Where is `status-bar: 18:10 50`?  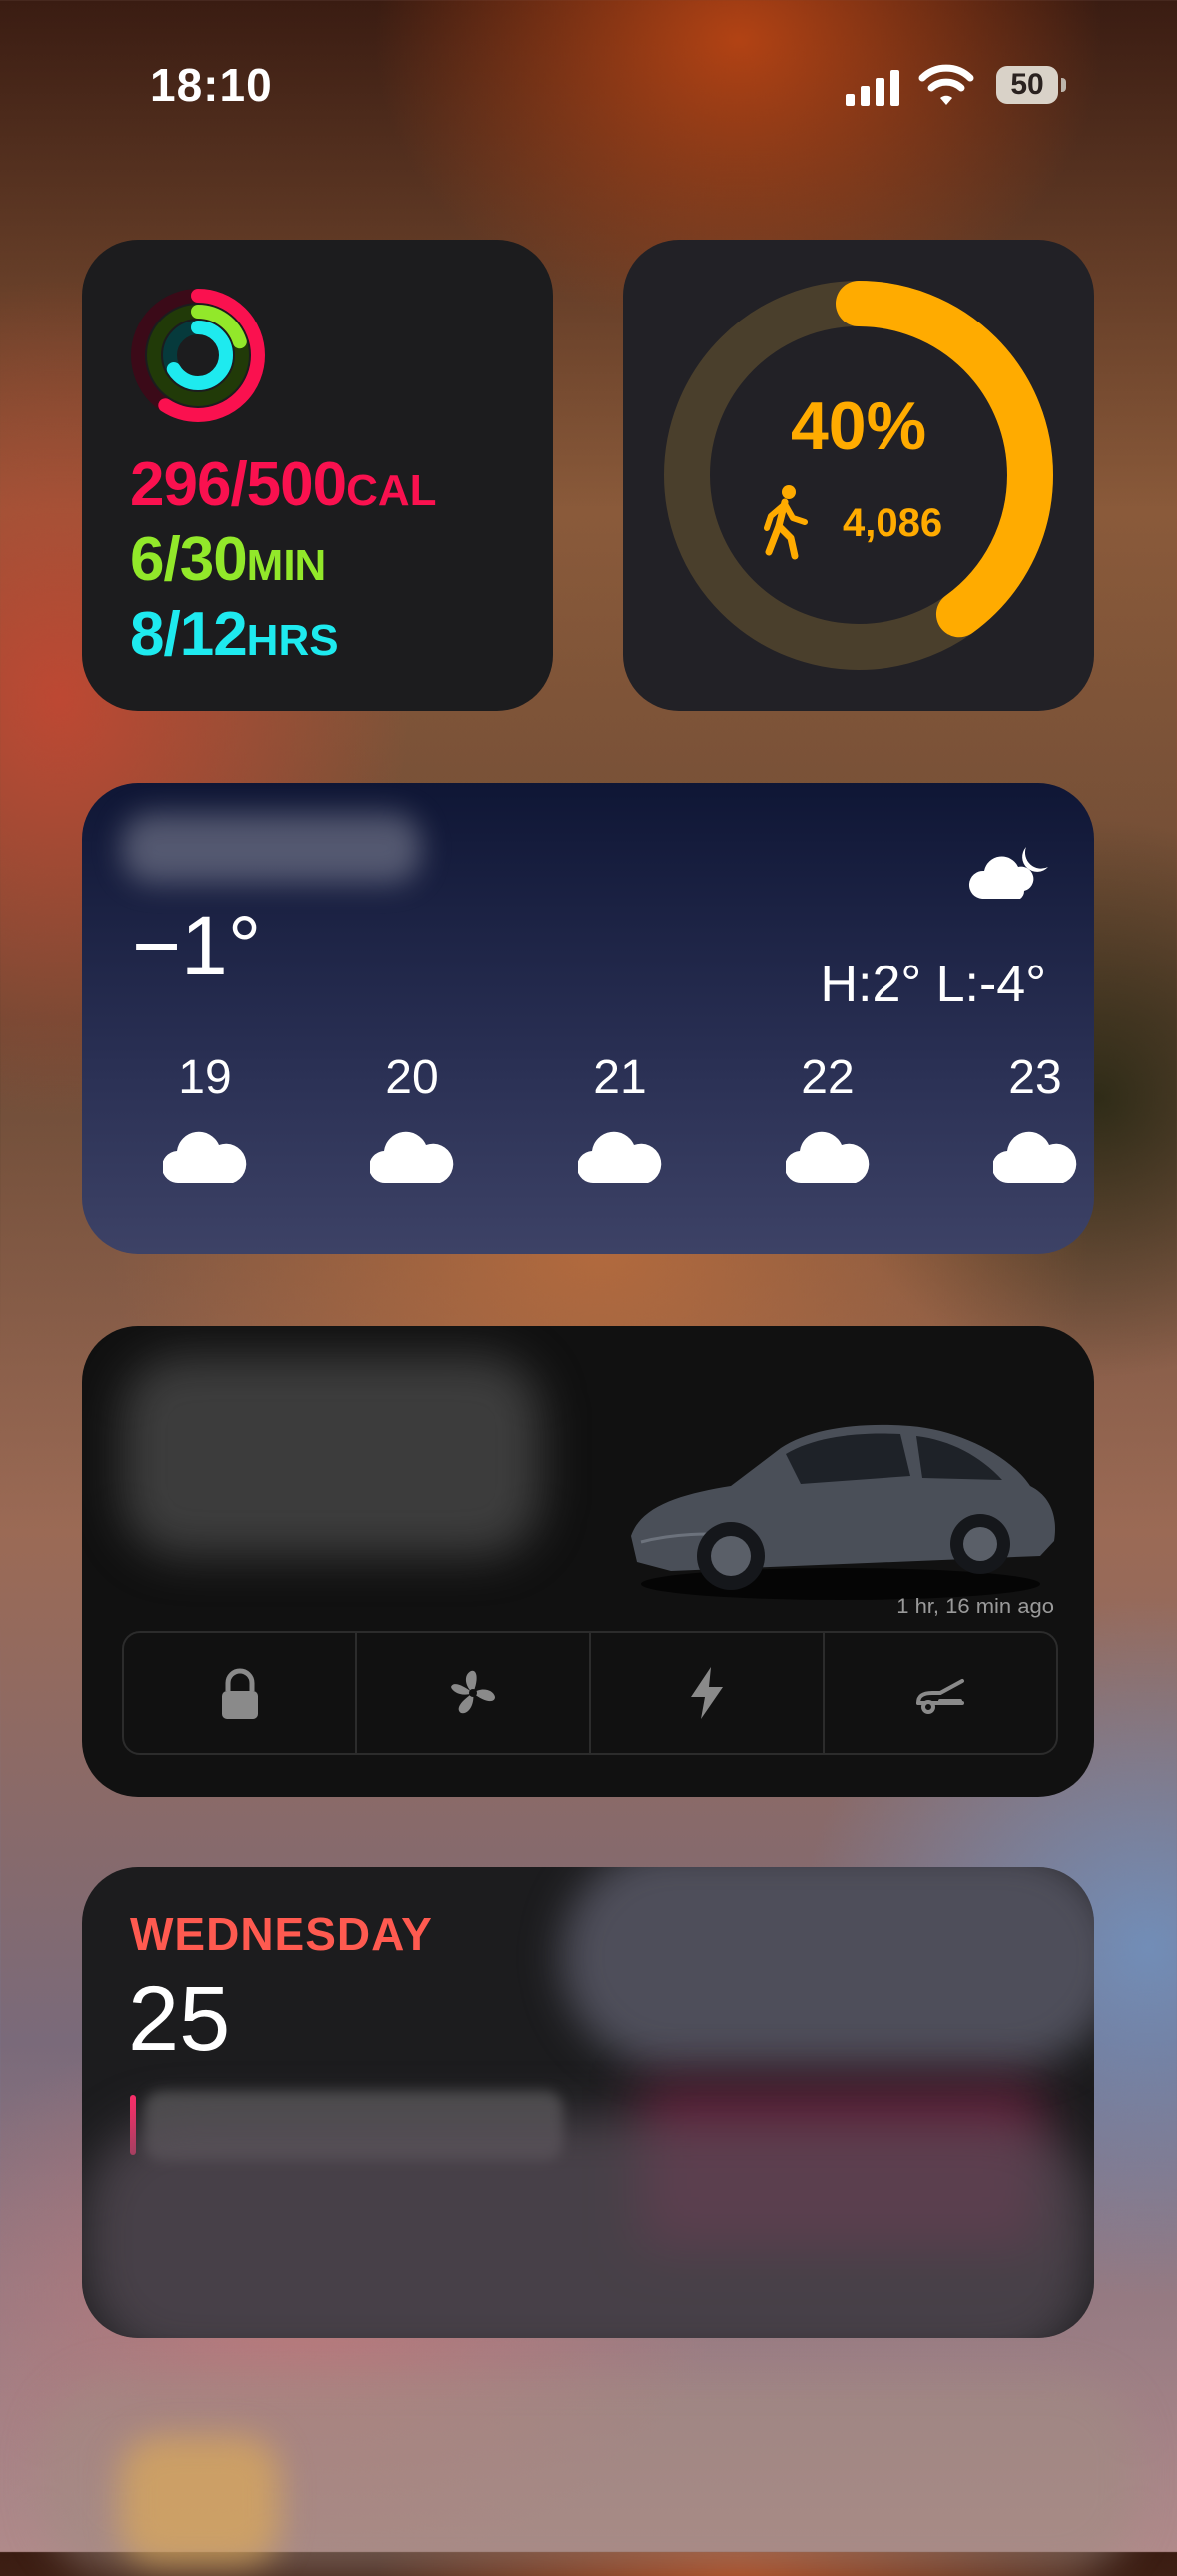 status-bar: 18:10 50 is located at coordinates (588, 85).